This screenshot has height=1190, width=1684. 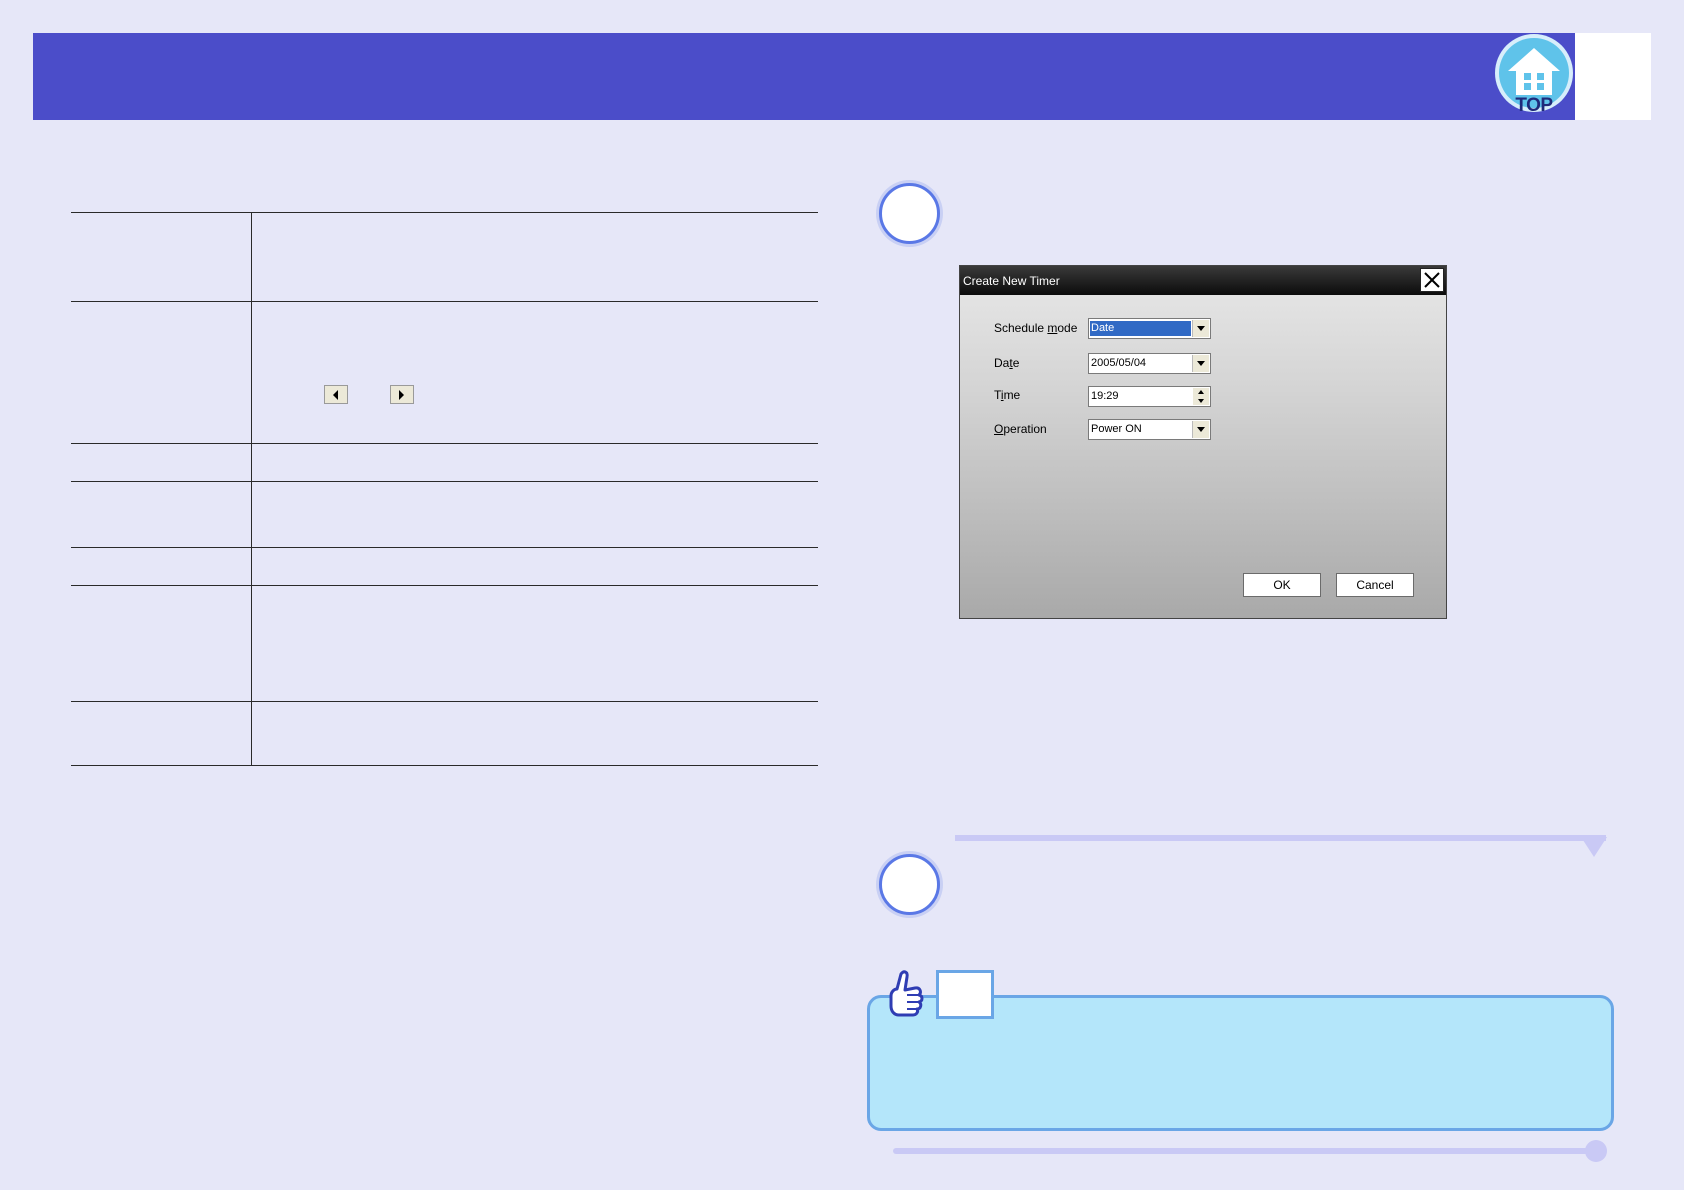 What do you see at coordinates (1140, 328) in the screenshot?
I see `schedule-mode-value: Date` at bounding box center [1140, 328].